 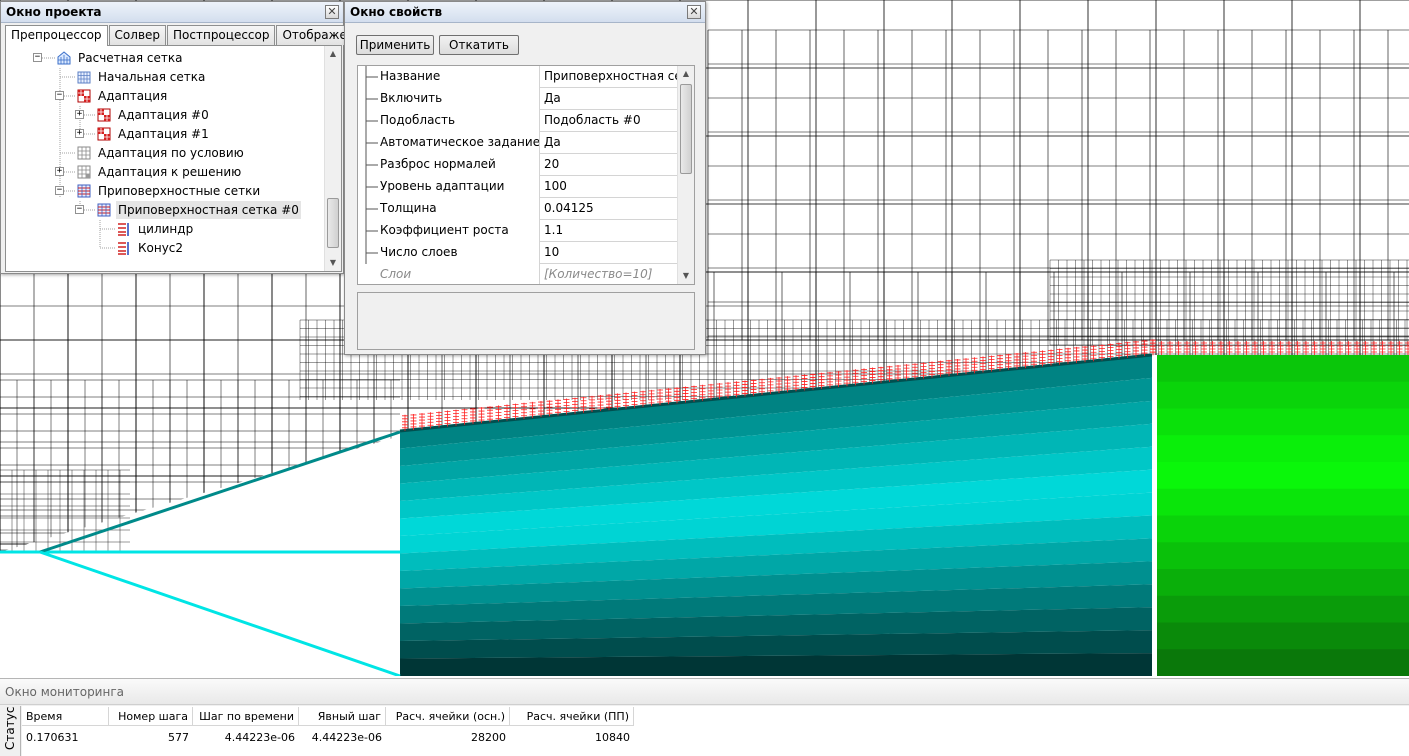 I want to click on tree-item-label: Начальная сетка, so click(x=152, y=77).